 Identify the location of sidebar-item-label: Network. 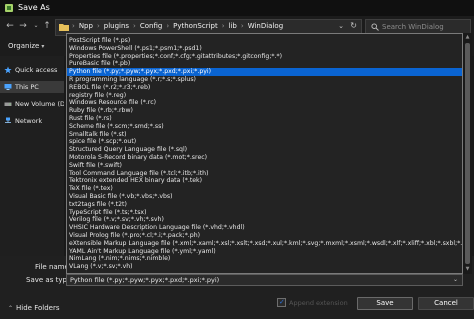
(29, 121).